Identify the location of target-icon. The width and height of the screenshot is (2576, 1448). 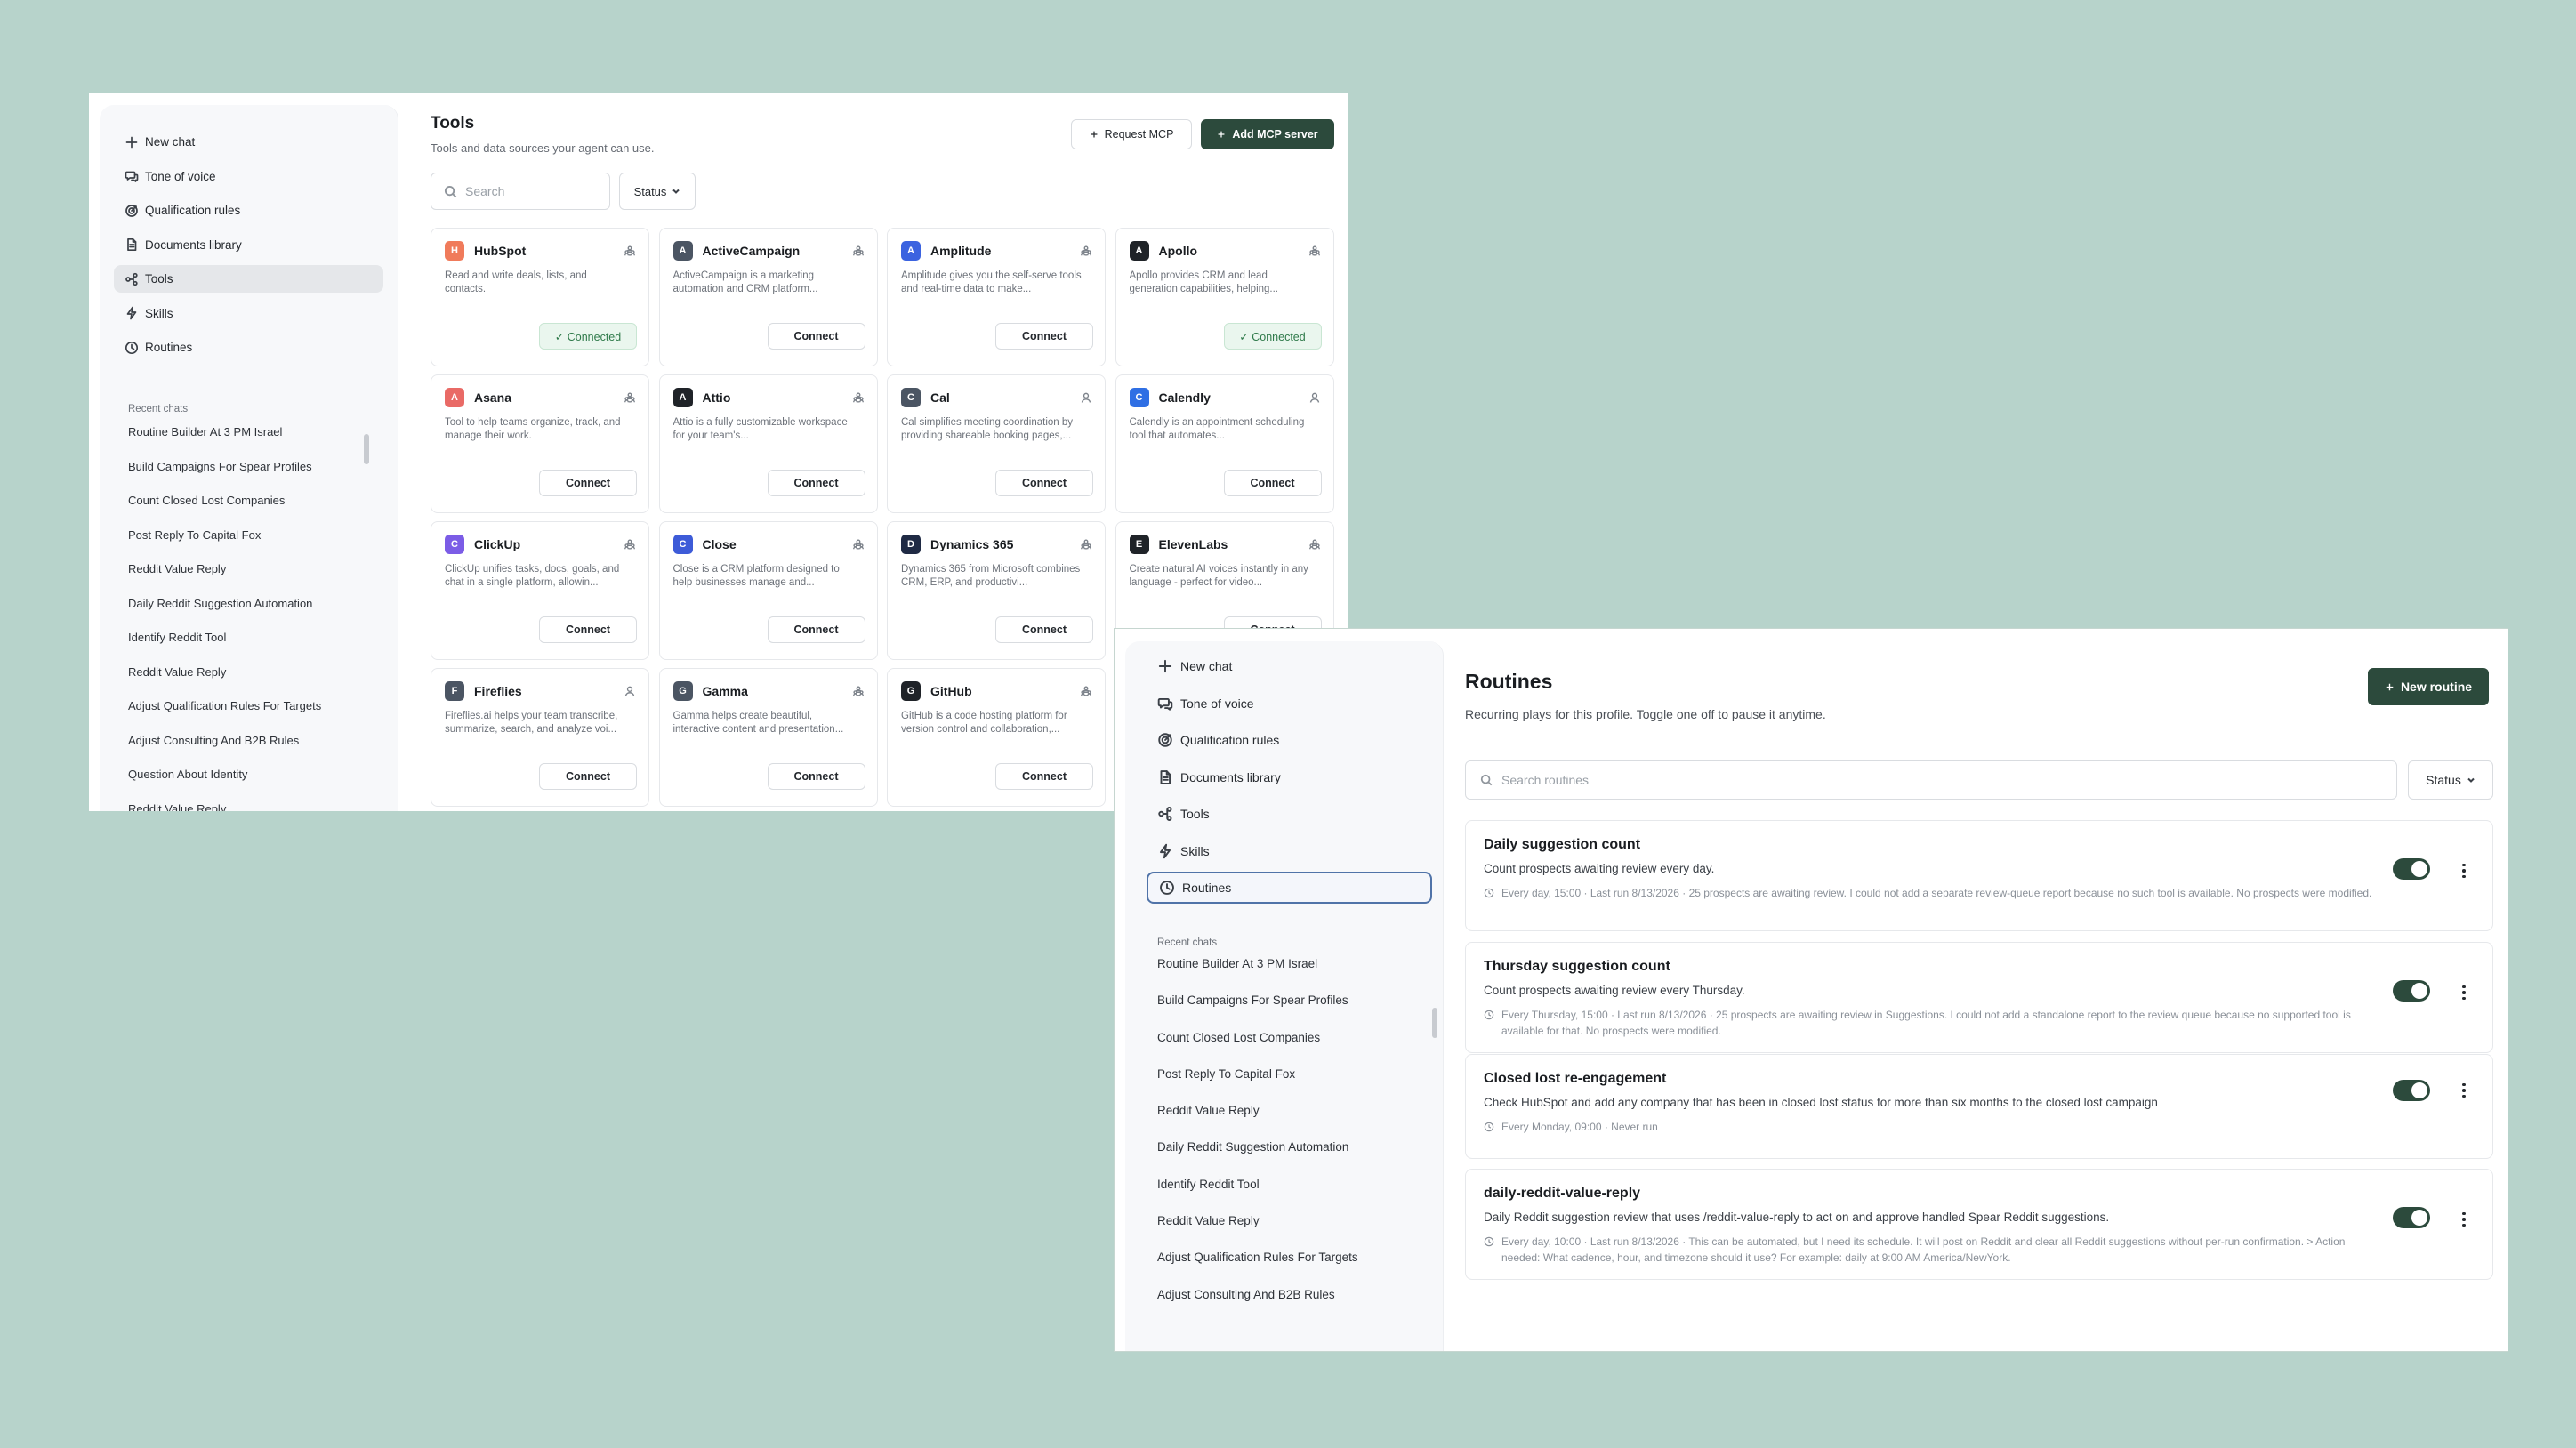
(1165, 740).